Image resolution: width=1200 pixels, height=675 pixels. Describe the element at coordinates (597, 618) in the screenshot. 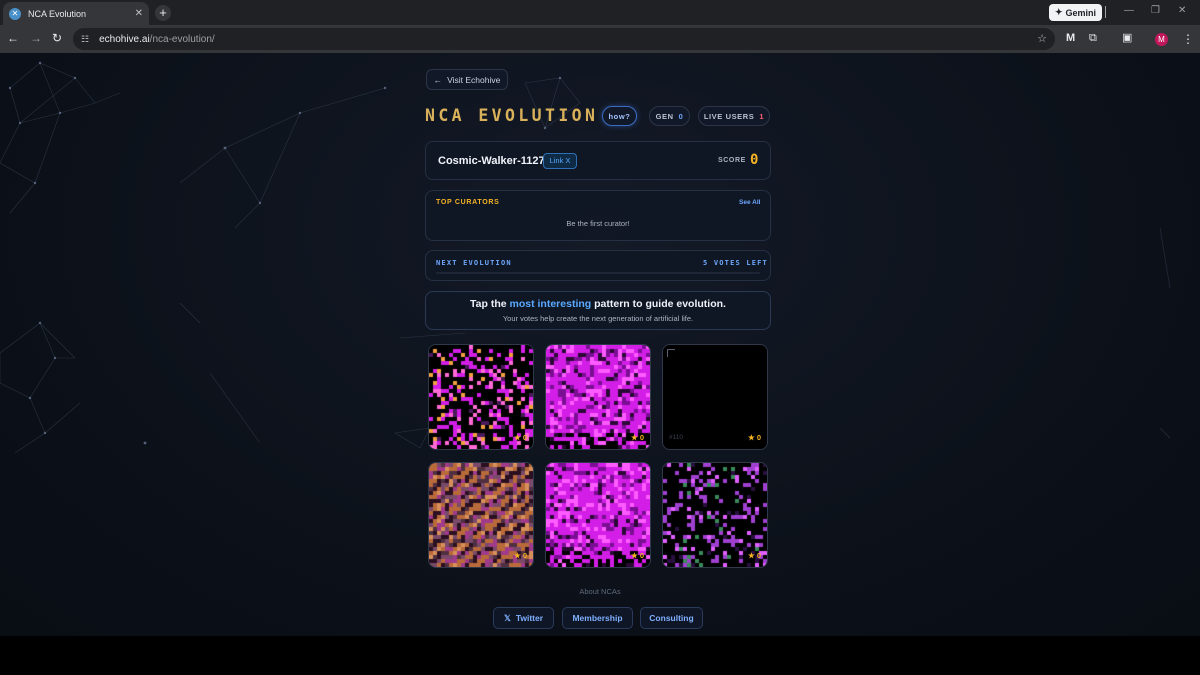

I see `membership-button: Membership` at that location.